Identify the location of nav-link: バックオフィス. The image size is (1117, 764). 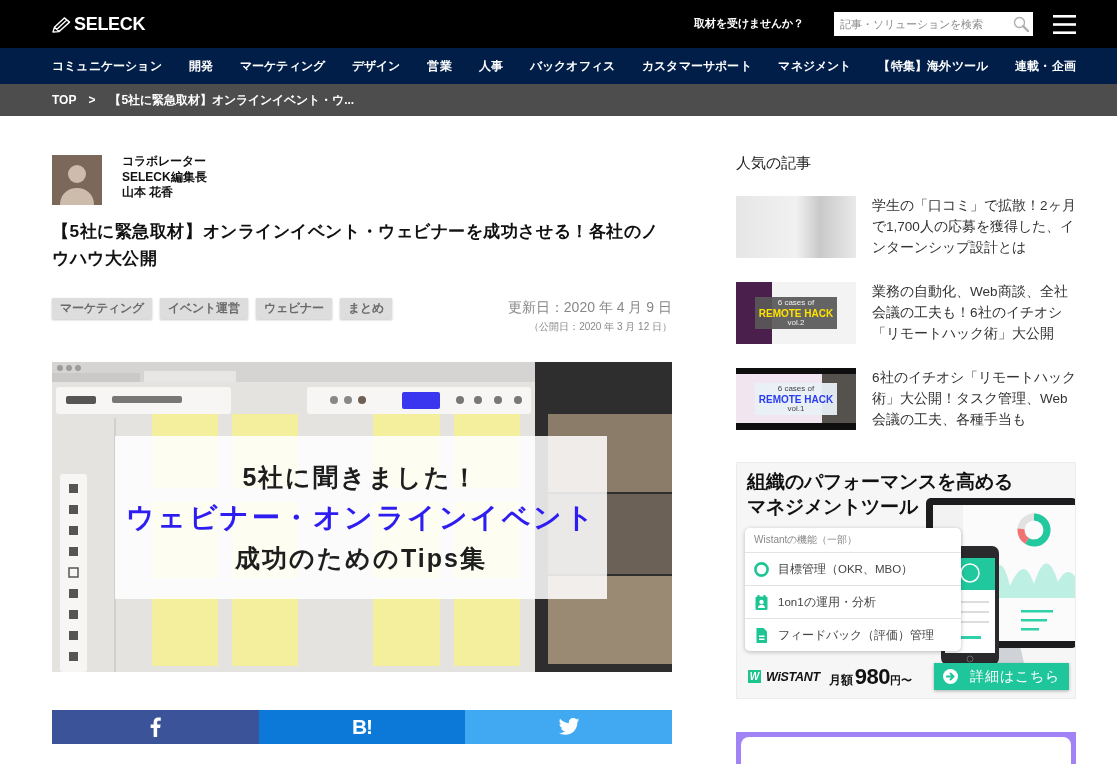
(572, 66).